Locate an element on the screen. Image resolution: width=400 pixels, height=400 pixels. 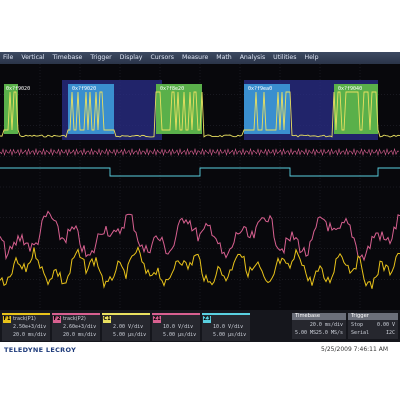
channel-f1-box: F1 track(P1) 2.50e+3/div 20.0 ms/div is located at coordinates (26, 327).